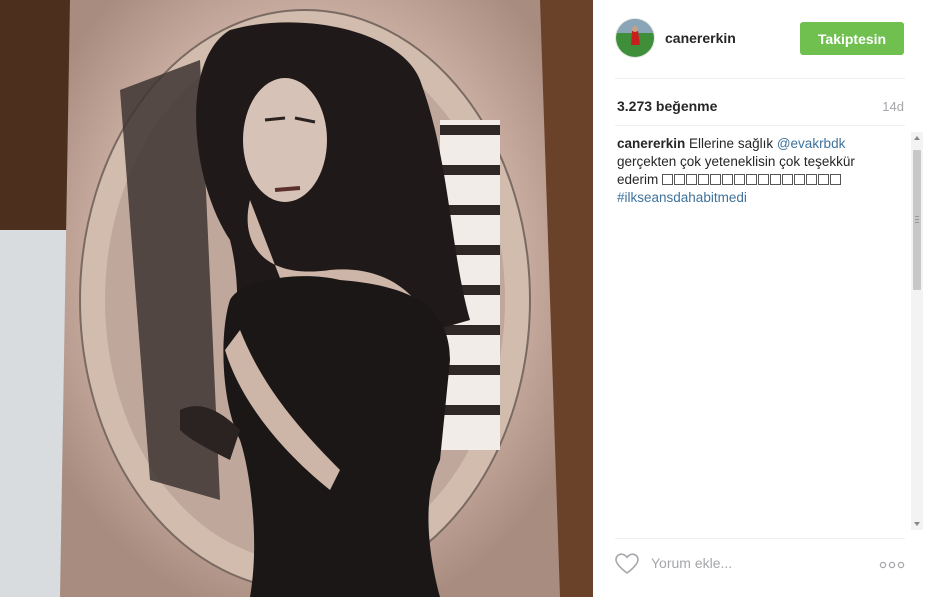 This screenshot has width=928, height=597. What do you see at coordinates (917, 524) in the screenshot?
I see `scroll-down-arrow-icon` at bounding box center [917, 524].